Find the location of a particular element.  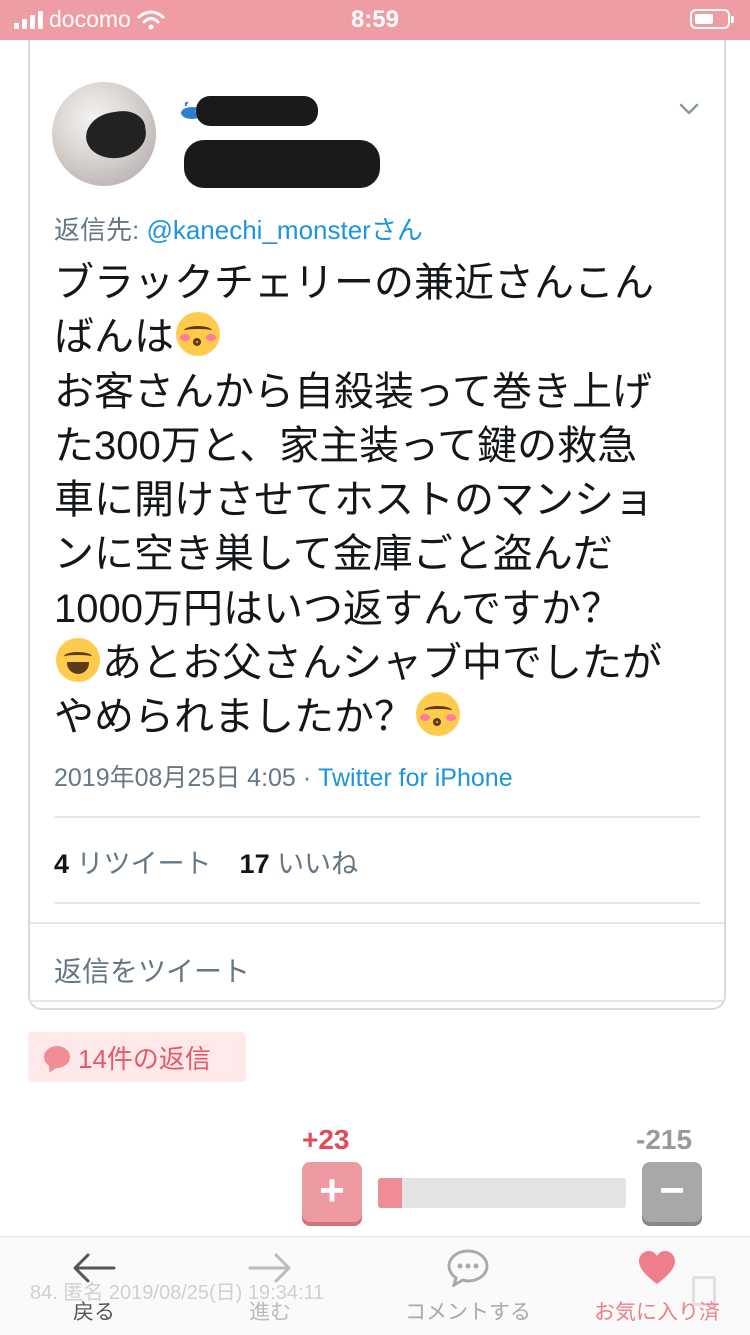

like-stat: 17 いいね is located at coordinates (299, 864).